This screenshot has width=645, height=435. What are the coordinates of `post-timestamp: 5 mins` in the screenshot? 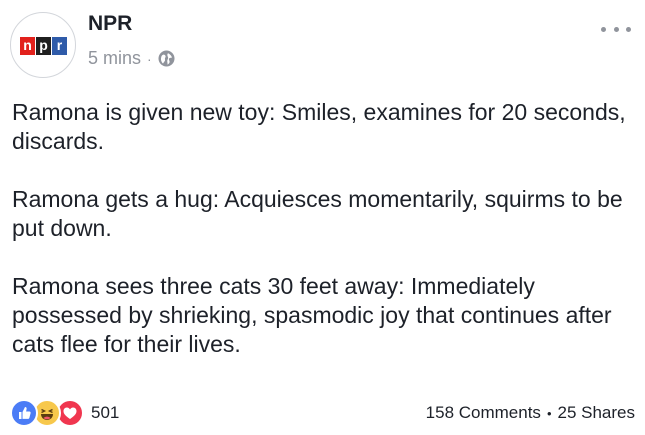 It's located at (114, 58).